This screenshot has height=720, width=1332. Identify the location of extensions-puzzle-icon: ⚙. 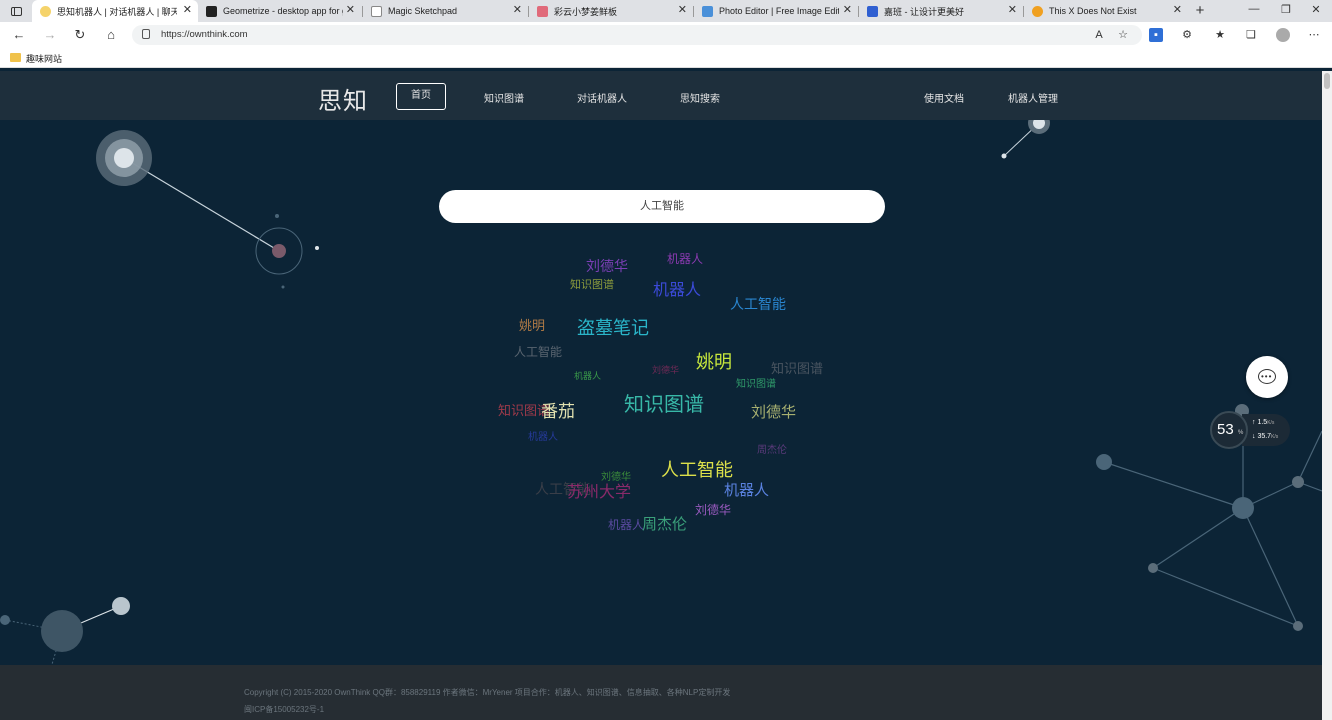
(1187, 35).